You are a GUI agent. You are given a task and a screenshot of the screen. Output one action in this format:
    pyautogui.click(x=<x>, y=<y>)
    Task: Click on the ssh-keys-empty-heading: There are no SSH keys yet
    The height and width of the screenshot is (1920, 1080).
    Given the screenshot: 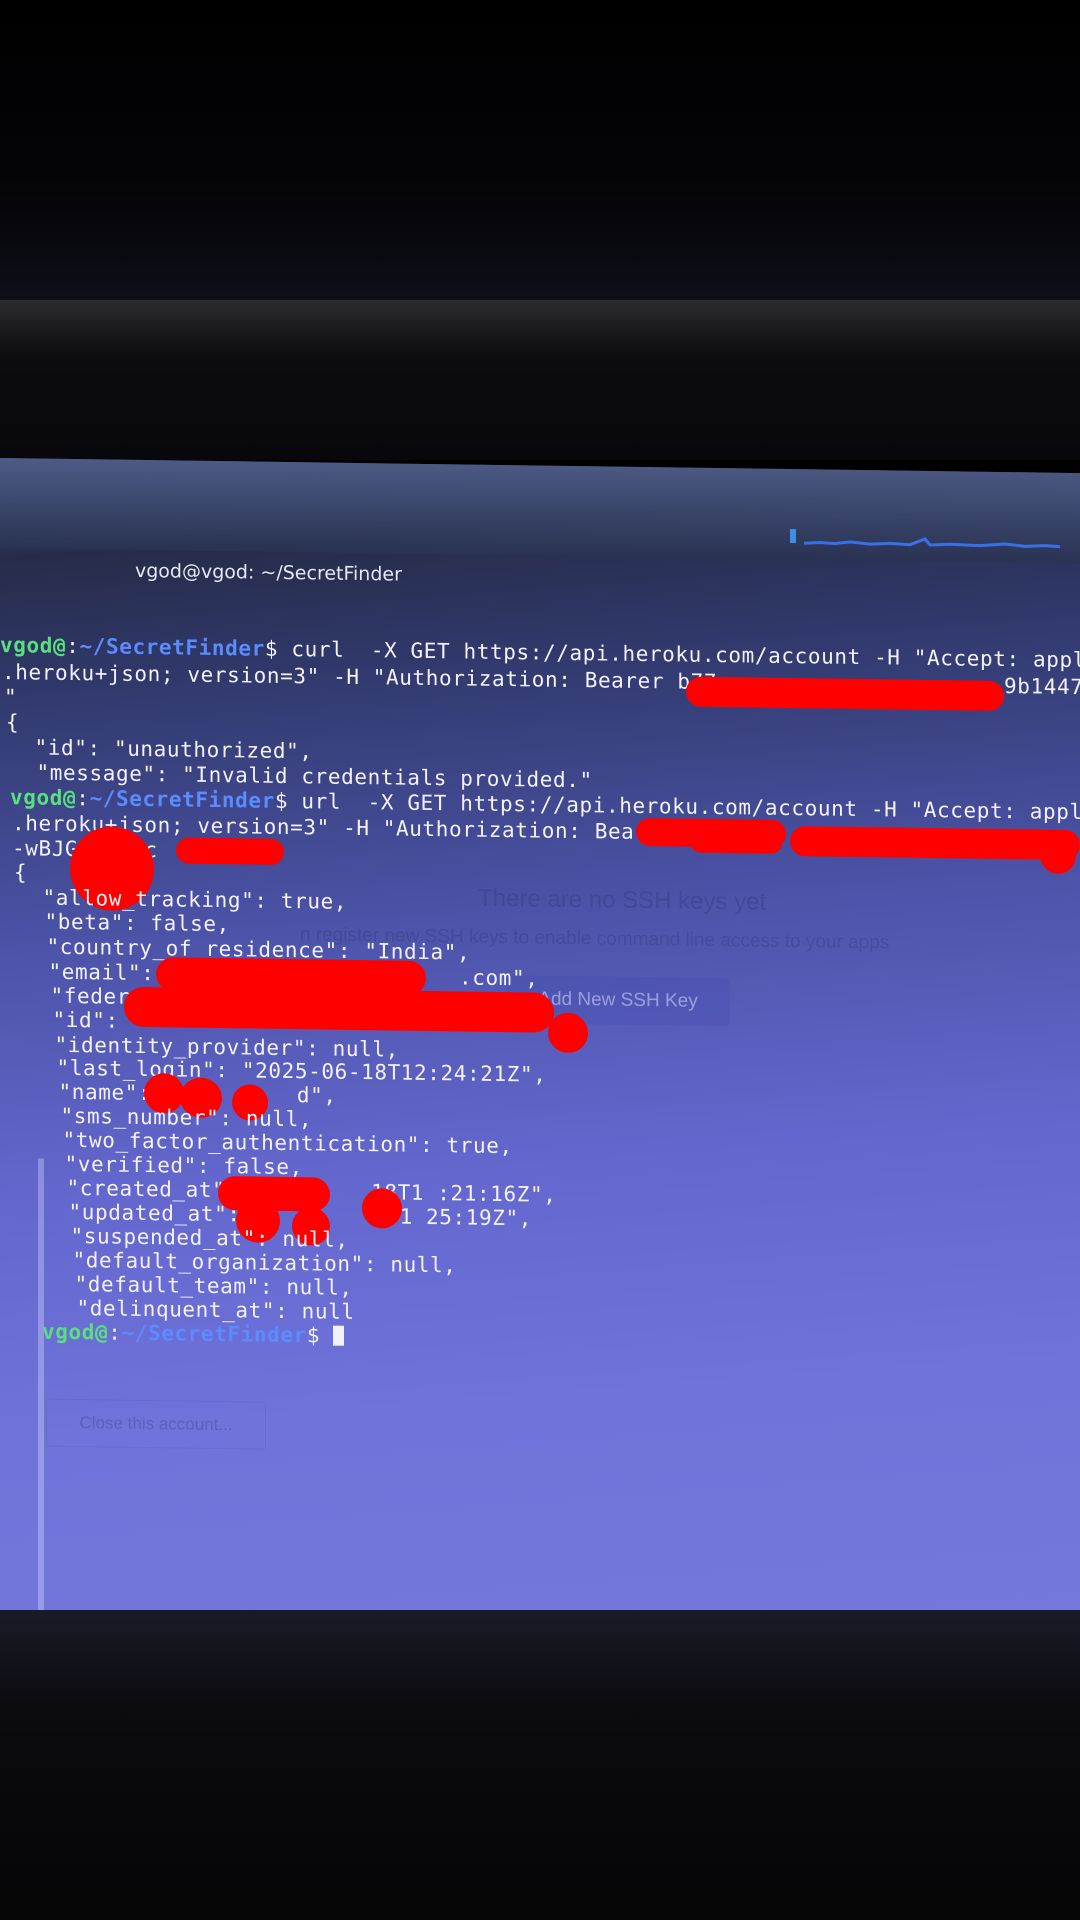 What is the action you would take?
    pyautogui.click(x=622, y=900)
    